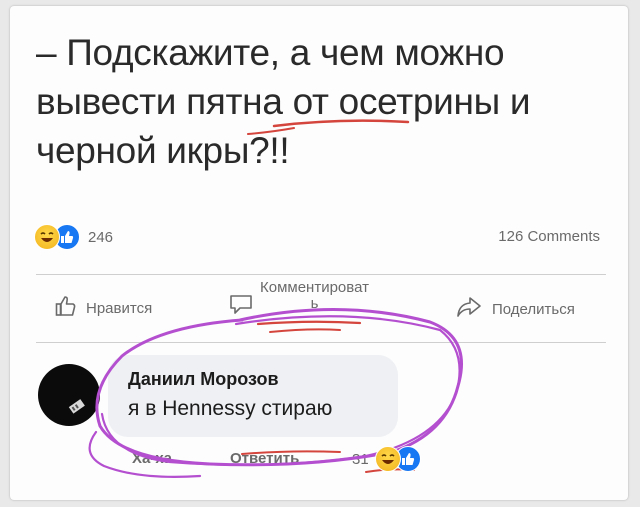 The image size is (640, 507). What do you see at coordinates (73, 237) in the screenshot?
I see `reaction-summary: 246` at bounding box center [73, 237].